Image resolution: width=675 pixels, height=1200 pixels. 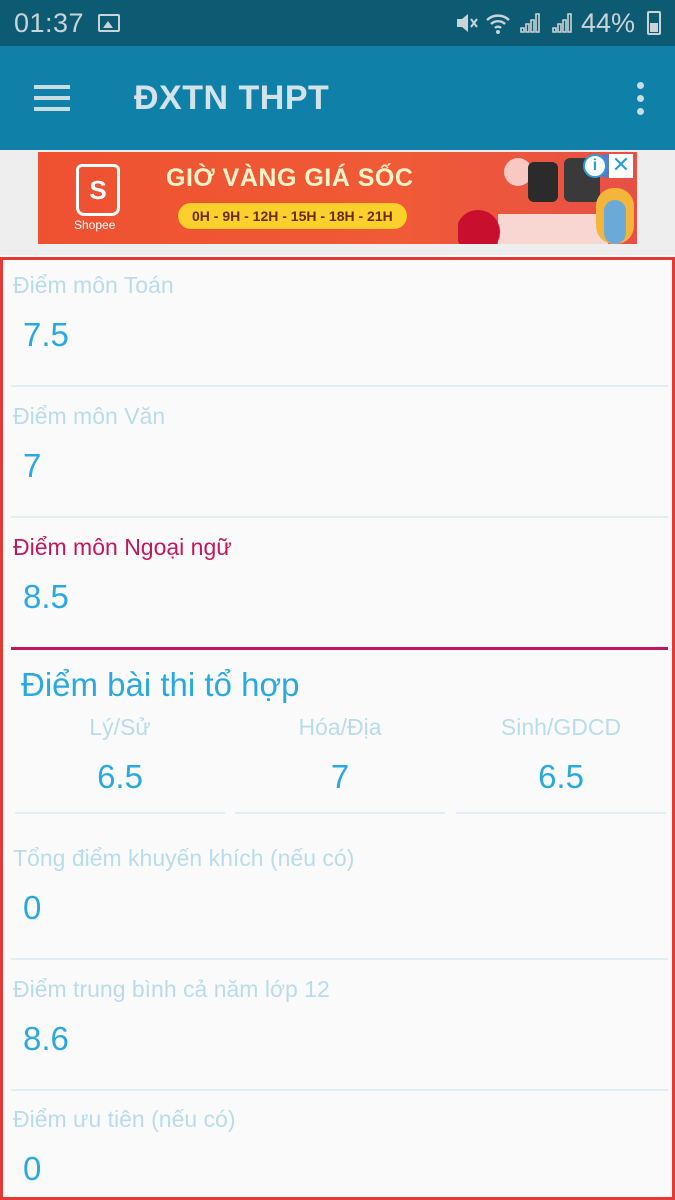 What do you see at coordinates (337, 98) in the screenshot?
I see `app-bar: ĐXTN THPT` at bounding box center [337, 98].